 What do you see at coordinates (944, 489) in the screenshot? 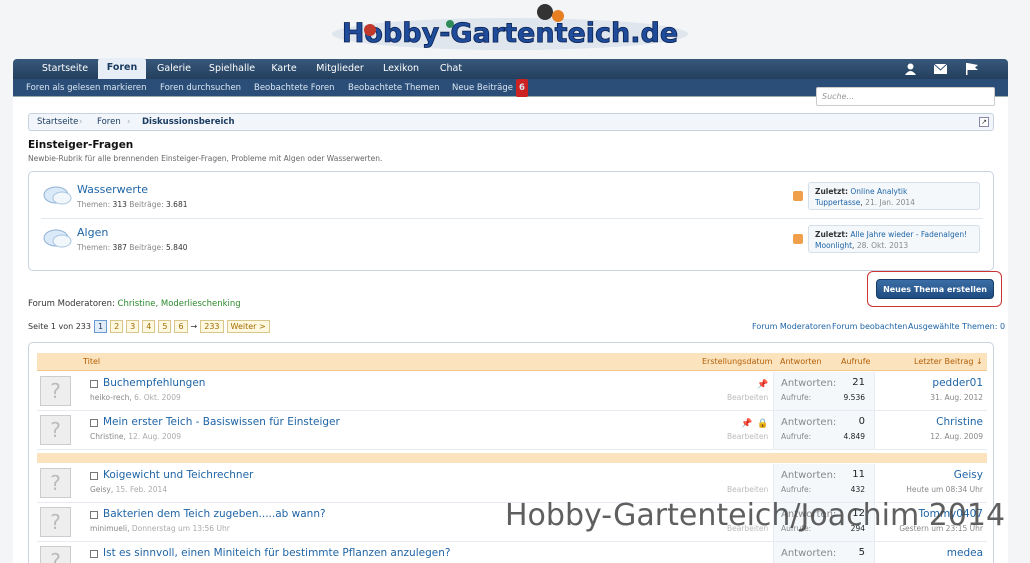
I see `last-post-date: Heute um 08:34 Uhr` at bounding box center [944, 489].